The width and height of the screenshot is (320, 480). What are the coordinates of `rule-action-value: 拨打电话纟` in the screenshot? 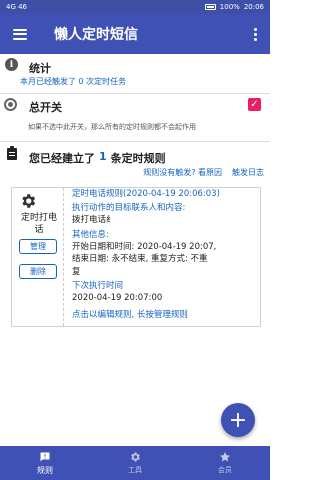 It's located at (93, 220).